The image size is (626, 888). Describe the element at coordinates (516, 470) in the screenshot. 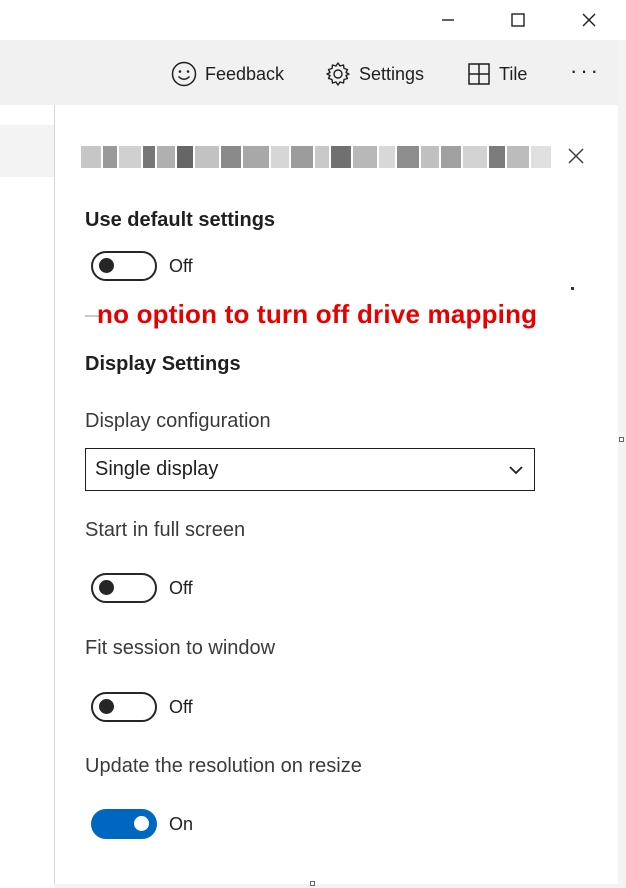

I see `chevron-down-icon` at that location.